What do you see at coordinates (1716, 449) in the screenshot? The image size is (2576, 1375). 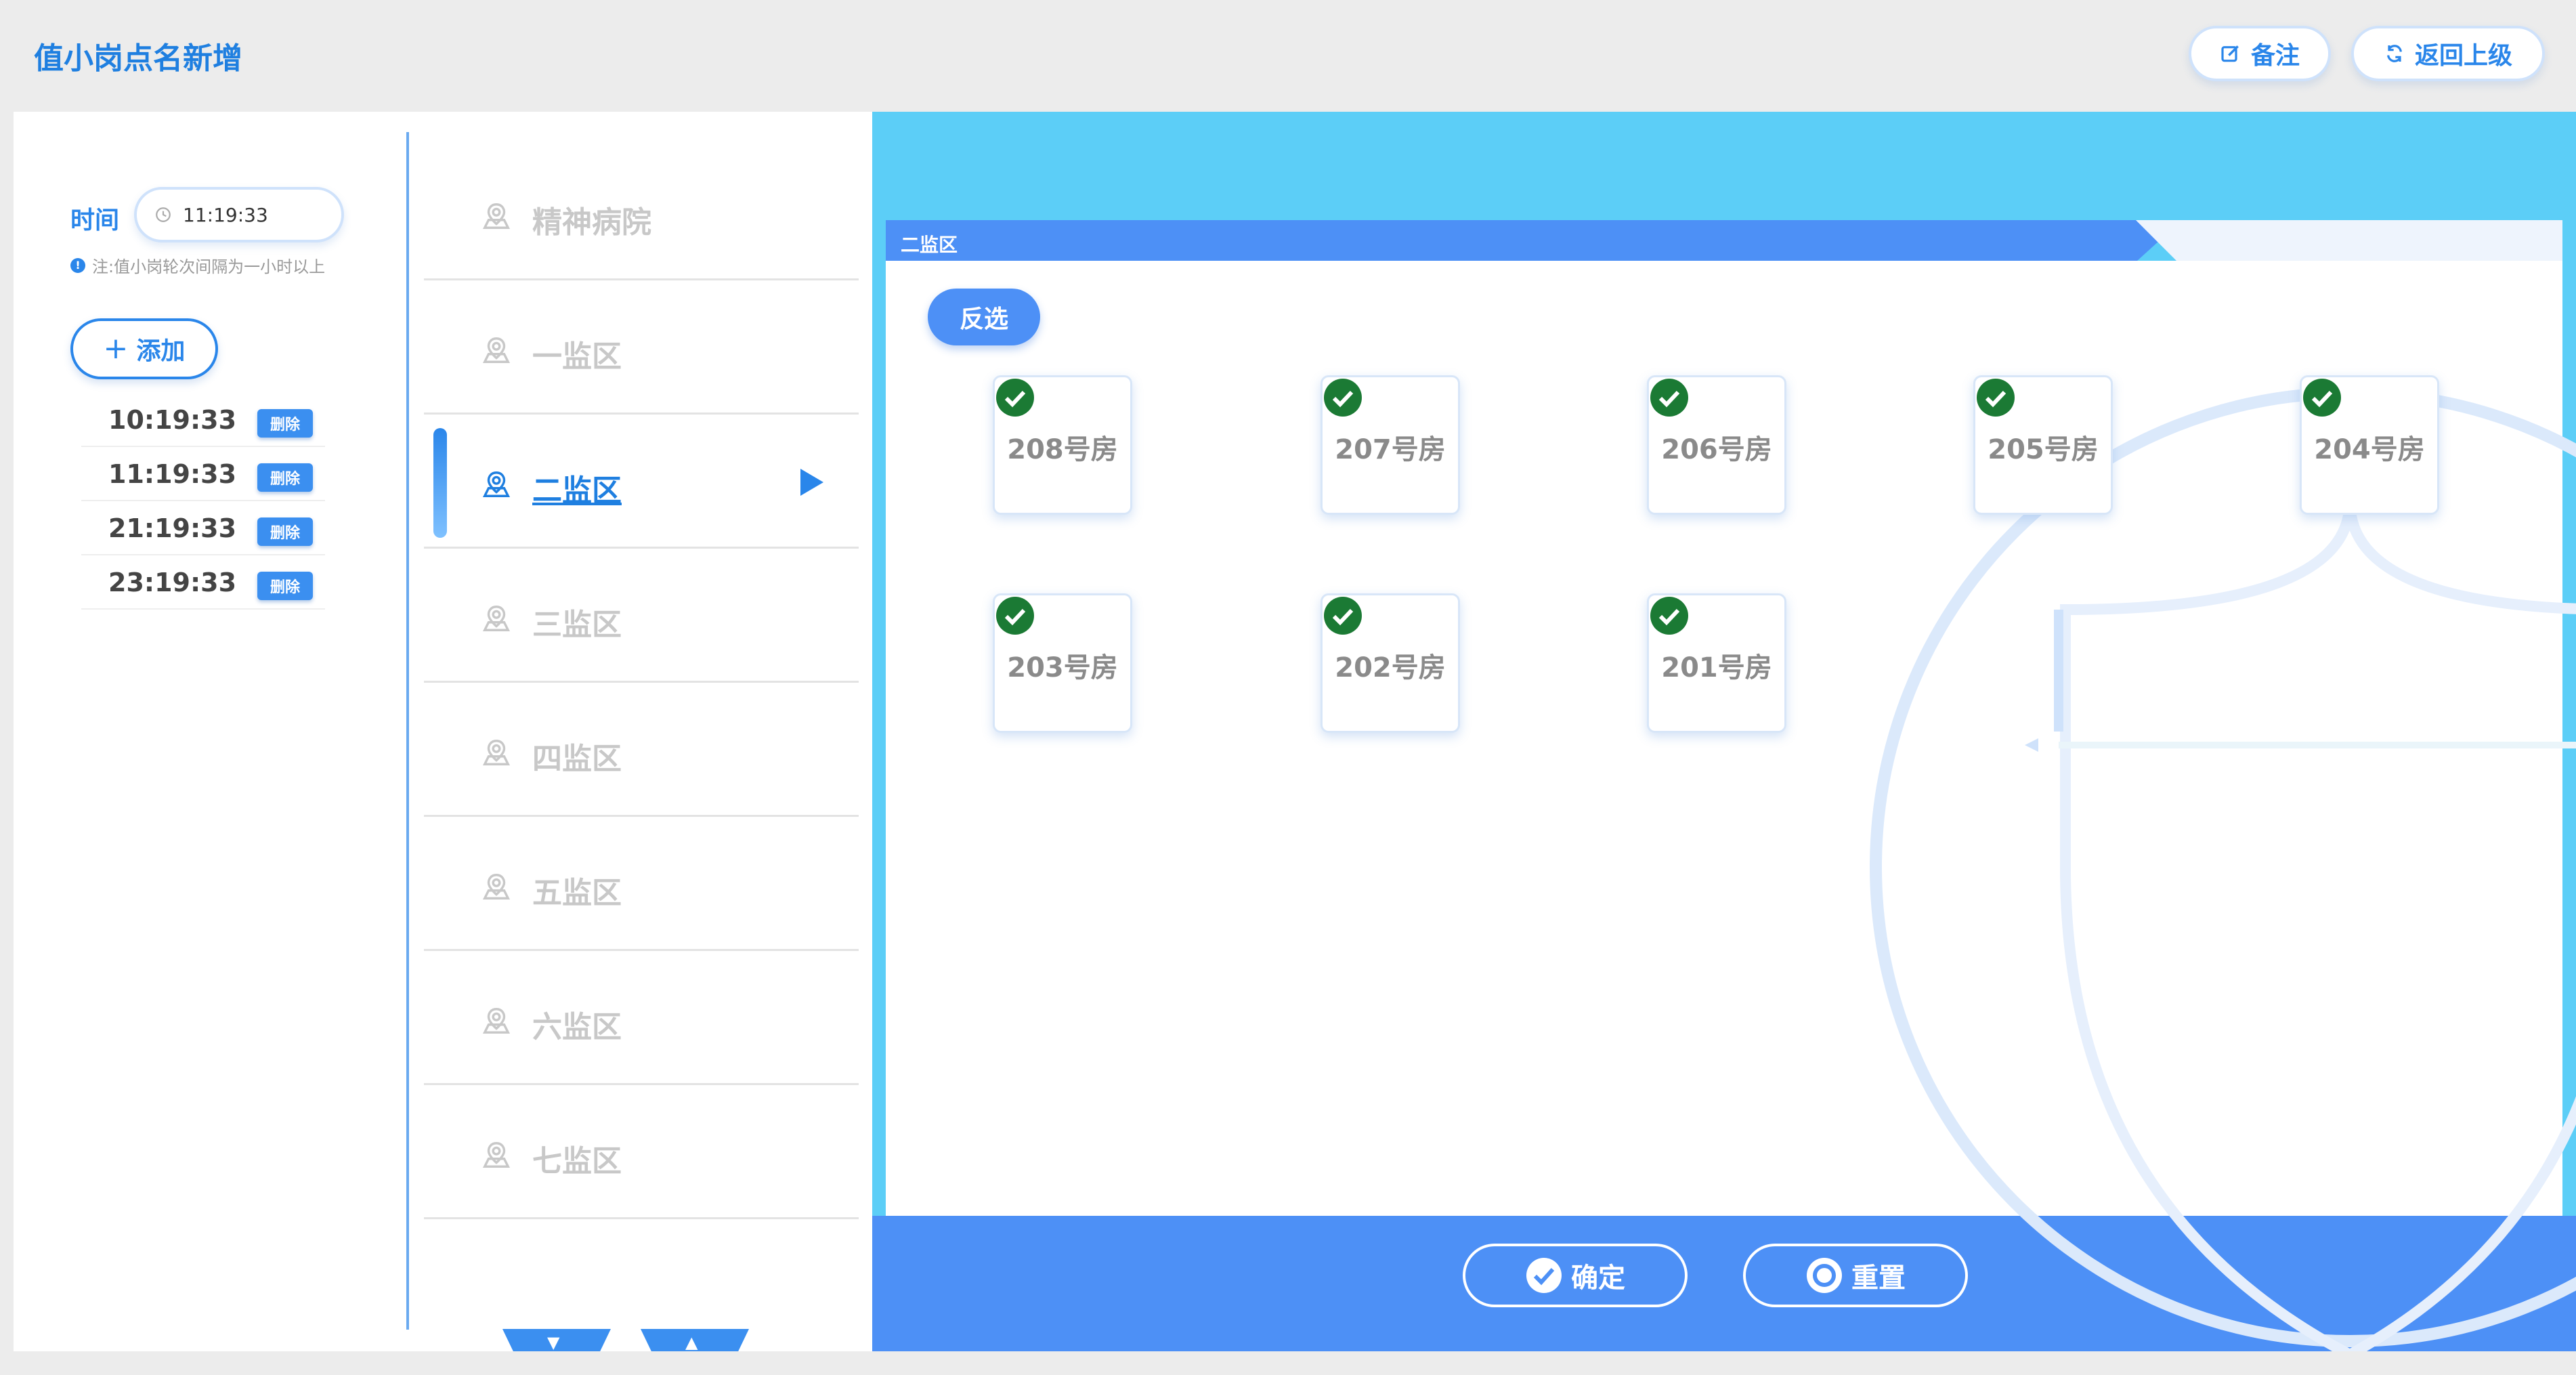 I see `room-label: 206号房` at bounding box center [1716, 449].